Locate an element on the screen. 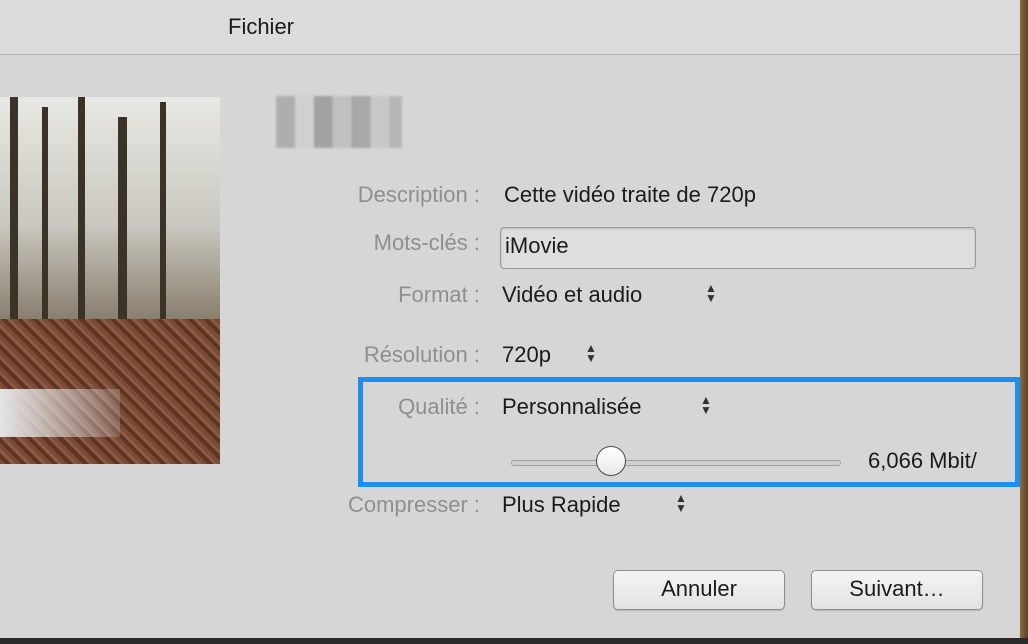  compress-popup: Plus Rapide is located at coordinates (561, 505).